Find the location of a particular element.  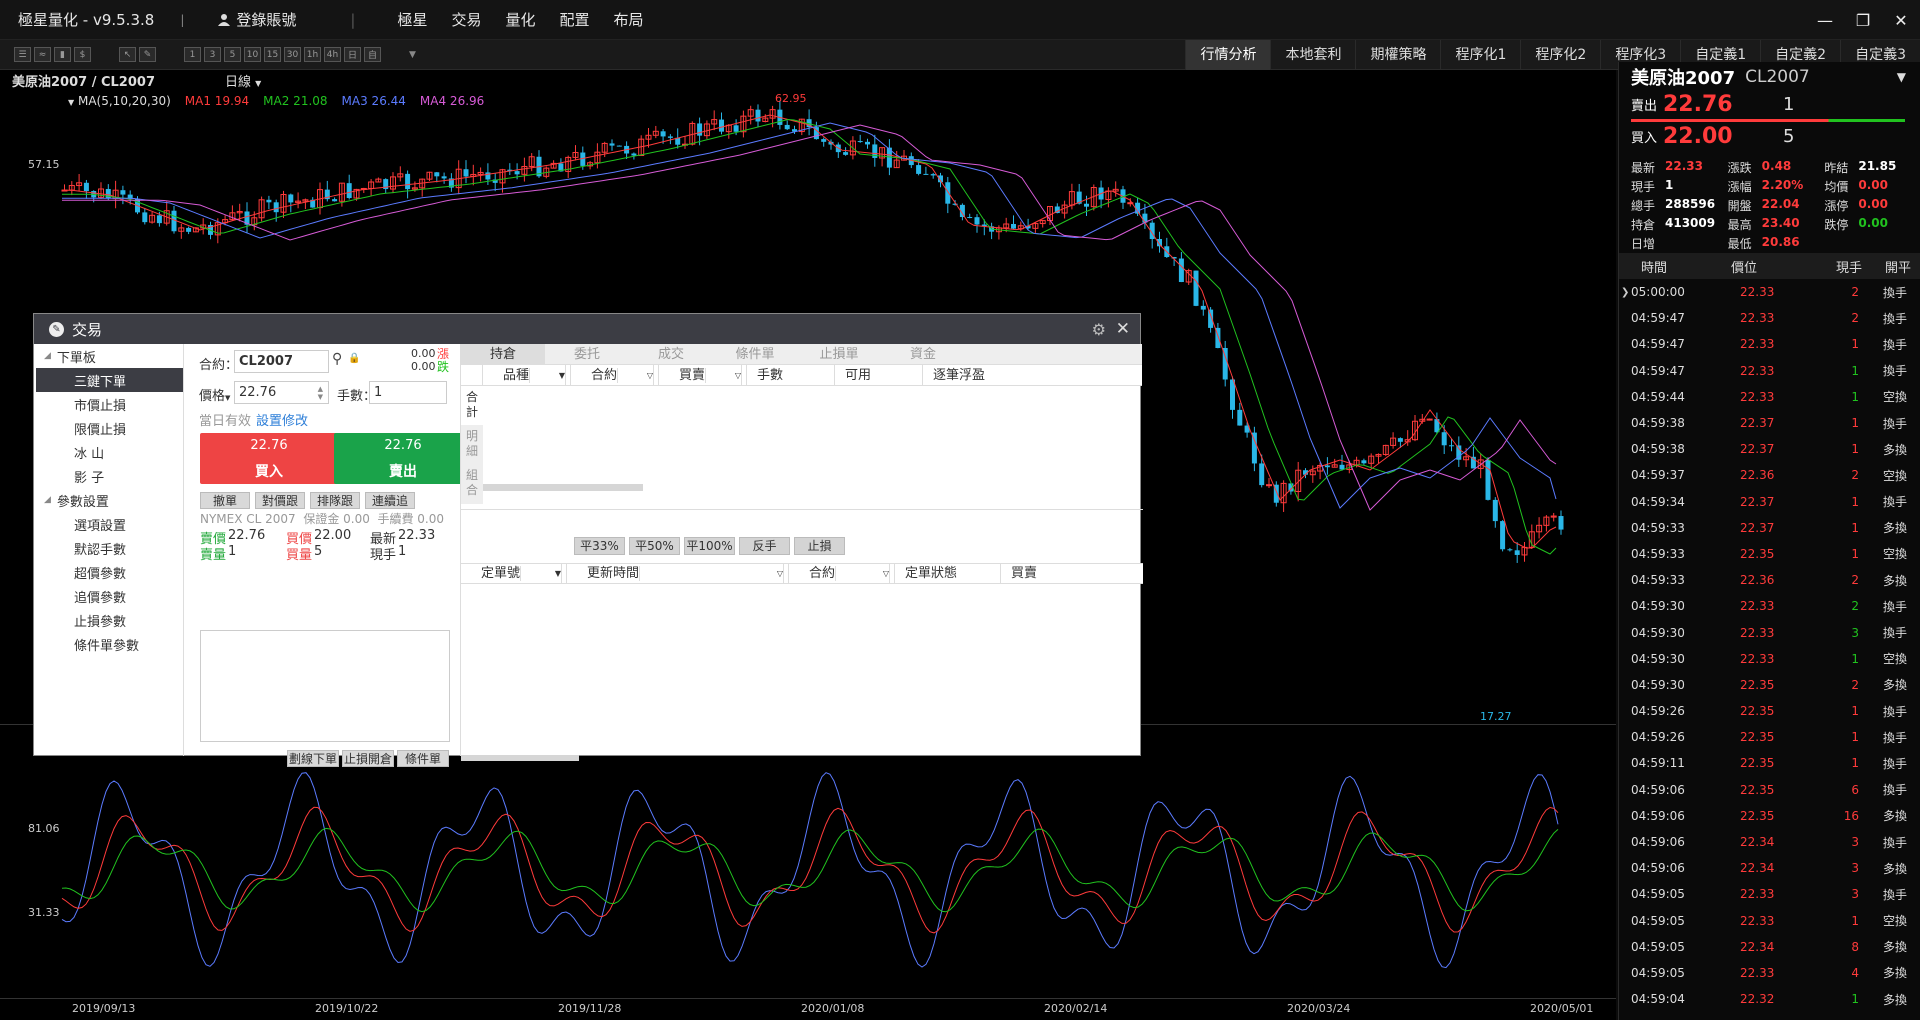

continuous-chase-button: 連續追 is located at coordinates (390, 500).